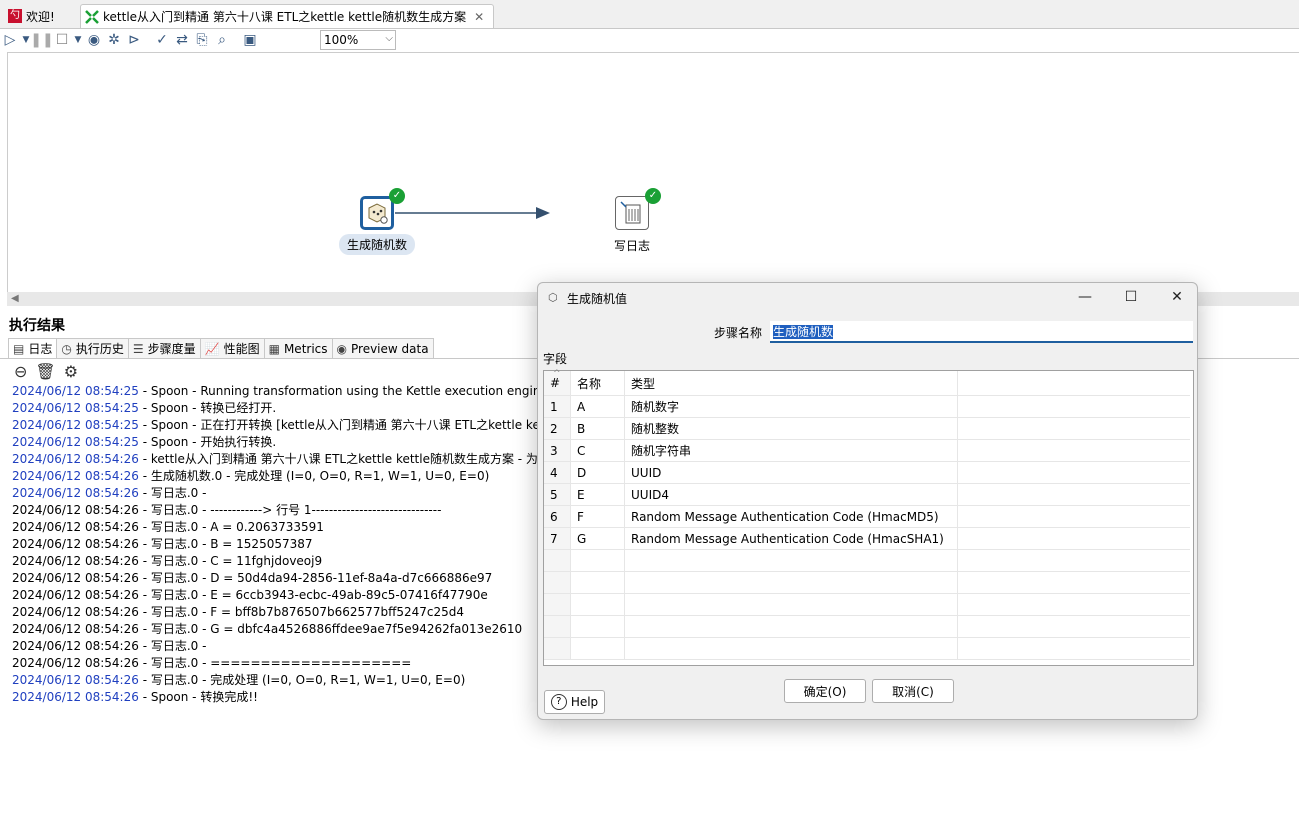  Describe the element at coordinates (212, 348) in the screenshot. I see `performance-chart-icon: 📈` at that location.